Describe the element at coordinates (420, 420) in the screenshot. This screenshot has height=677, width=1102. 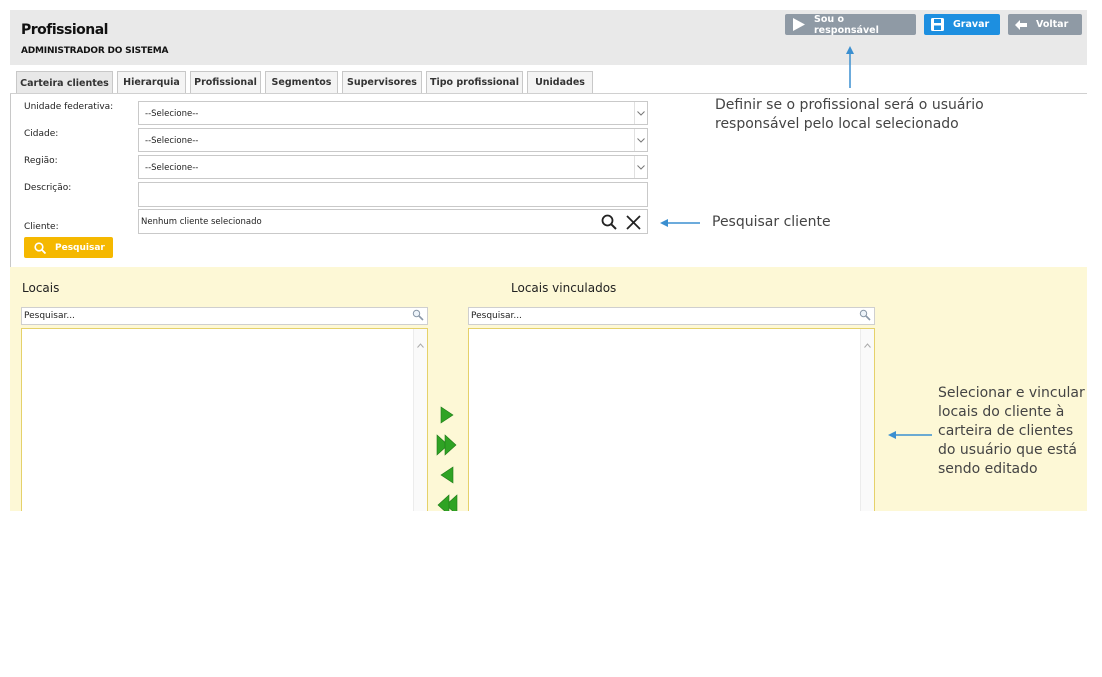
I see `locais-scrollbar` at that location.